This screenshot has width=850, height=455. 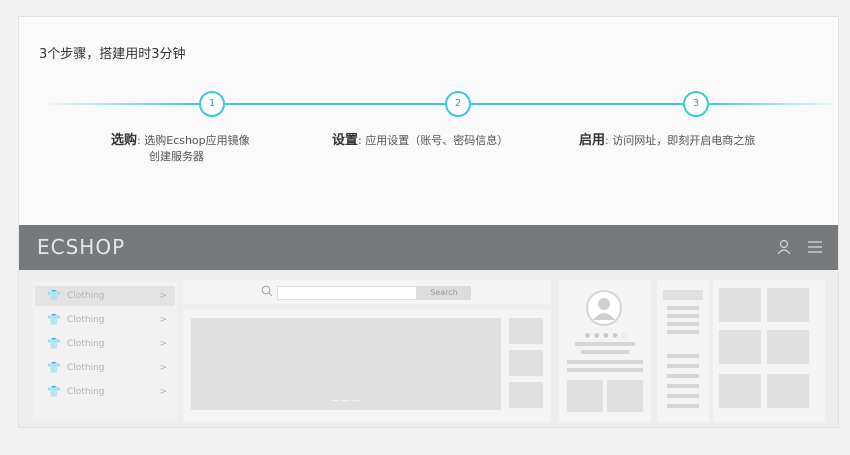 I want to click on step-2-desc: : 应用设置（账号、密码信息）, so click(x=433, y=140).